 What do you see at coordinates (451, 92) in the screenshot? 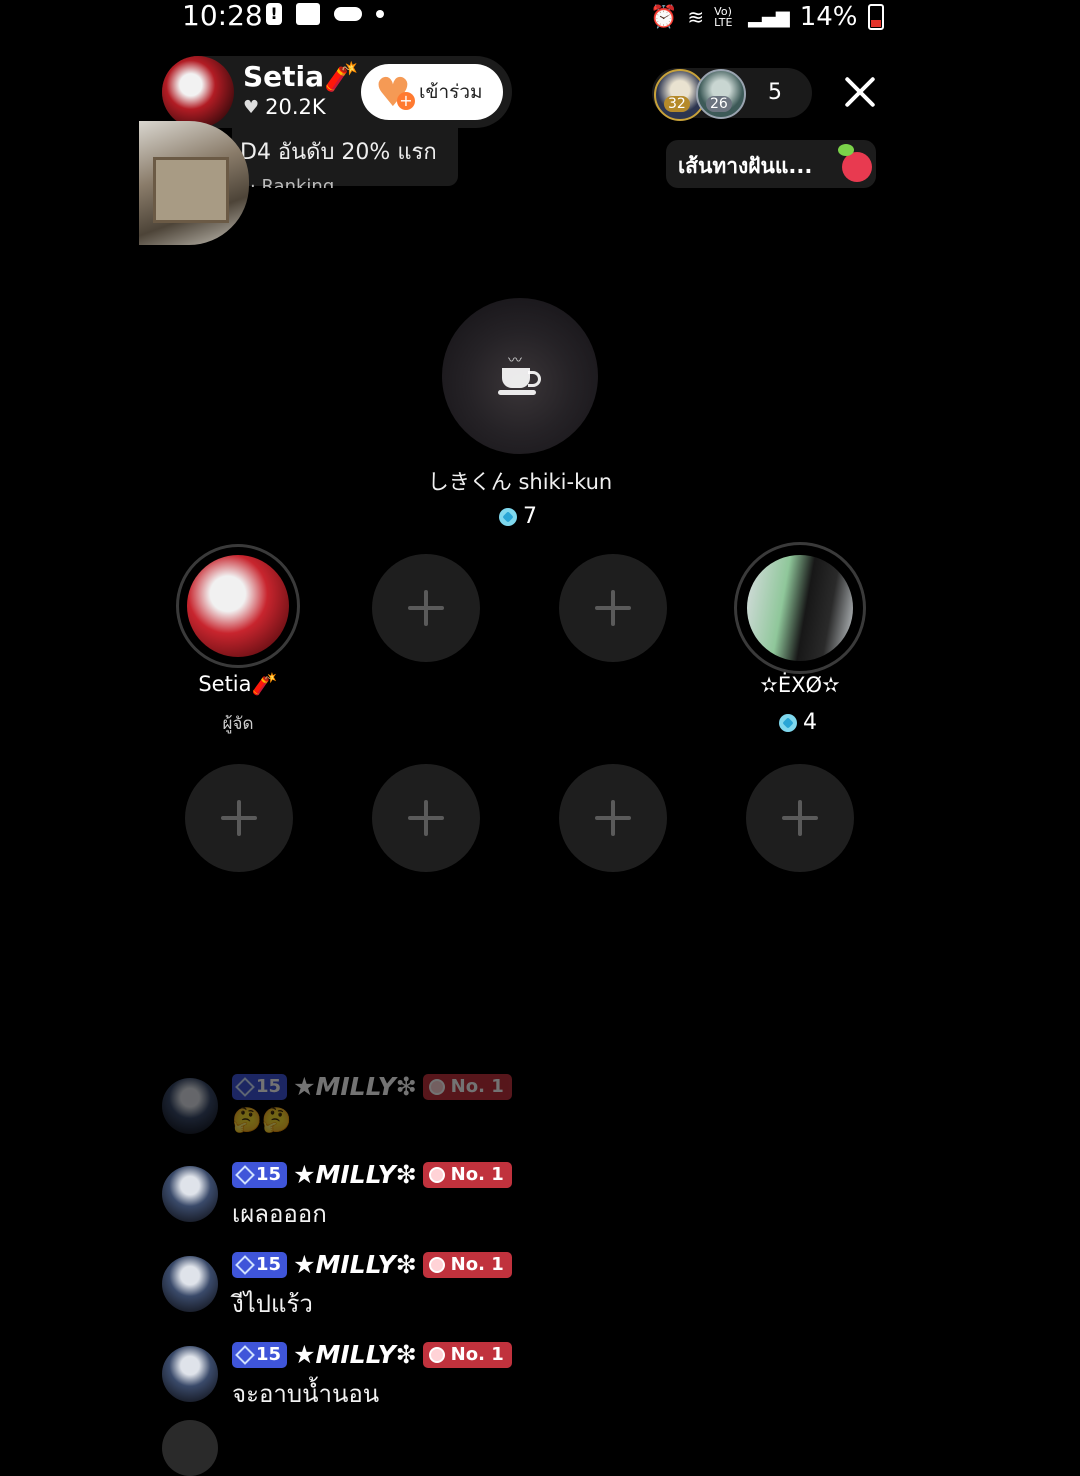
I see `join-button-label: เข้าร่วม` at bounding box center [451, 92].